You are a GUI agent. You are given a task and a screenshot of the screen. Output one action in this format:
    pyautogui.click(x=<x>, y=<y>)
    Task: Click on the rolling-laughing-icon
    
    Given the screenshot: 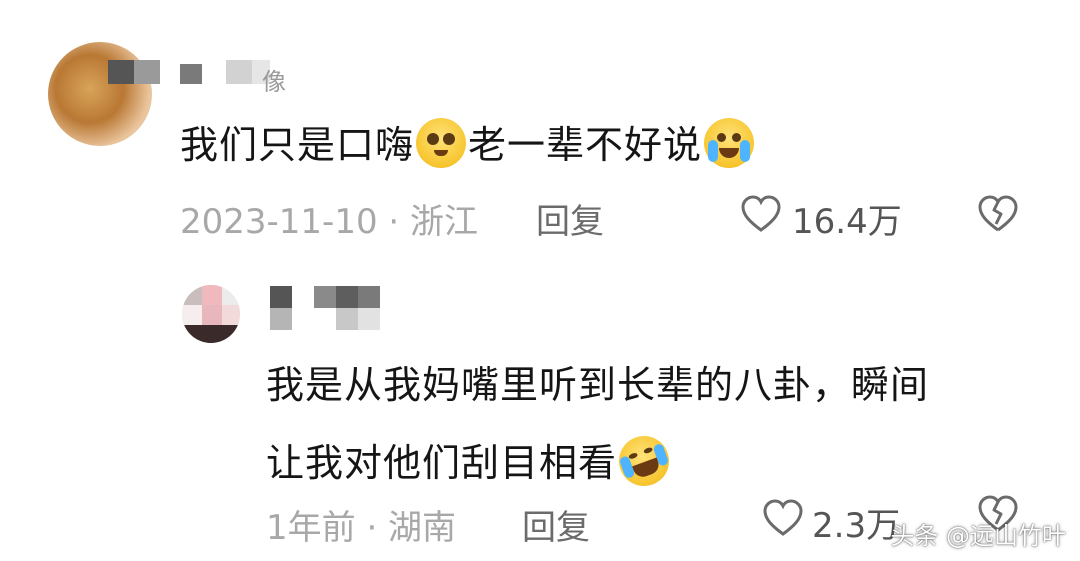 What is the action you would take?
    pyautogui.click(x=644, y=461)
    